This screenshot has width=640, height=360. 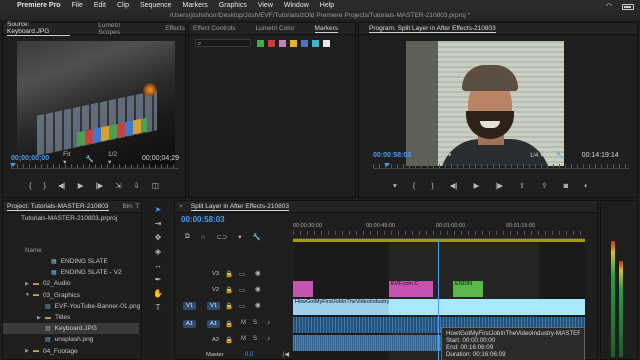 What do you see at coordinates (158, 279) in the screenshot?
I see `pen-tool-icon: ✒` at bounding box center [158, 279].